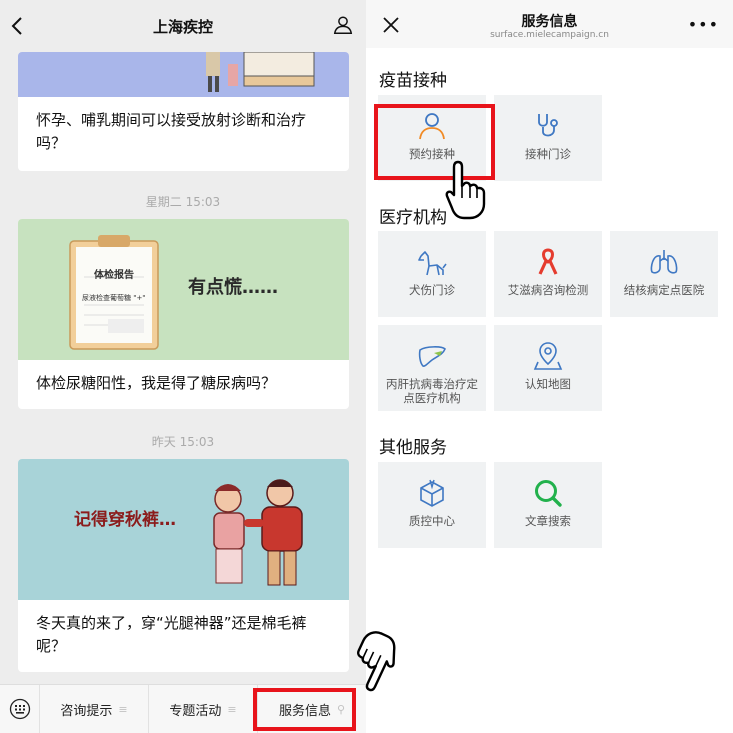  What do you see at coordinates (114, 275) in the screenshot?
I see `doc-title: 体检报告` at bounding box center [114, 275].